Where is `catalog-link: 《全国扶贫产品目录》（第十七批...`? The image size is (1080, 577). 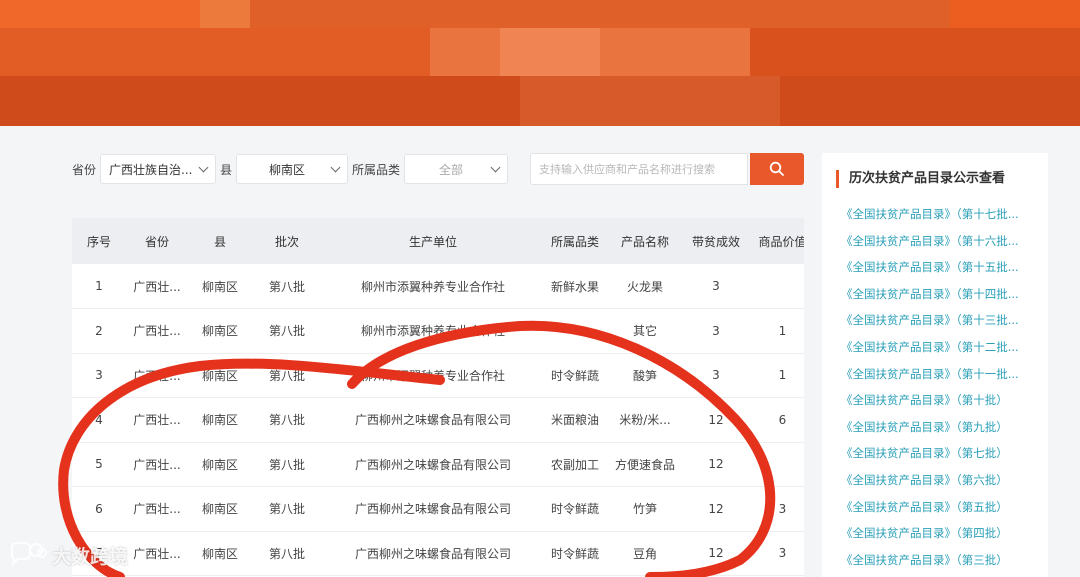 catalog-link: 《全国扶贫产品目录》（第十七批... is located at coordinates (944, 214).